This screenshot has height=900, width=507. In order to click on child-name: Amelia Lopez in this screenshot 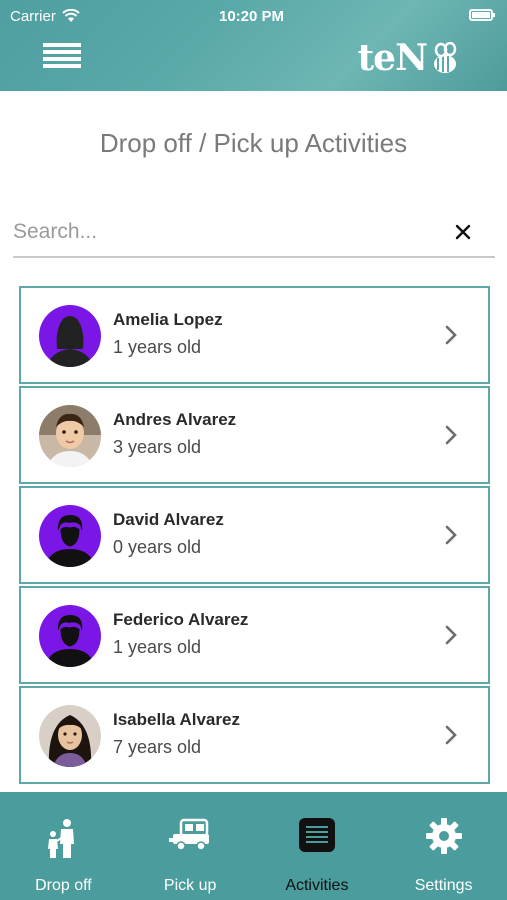, I will do `click(168, 319)`.